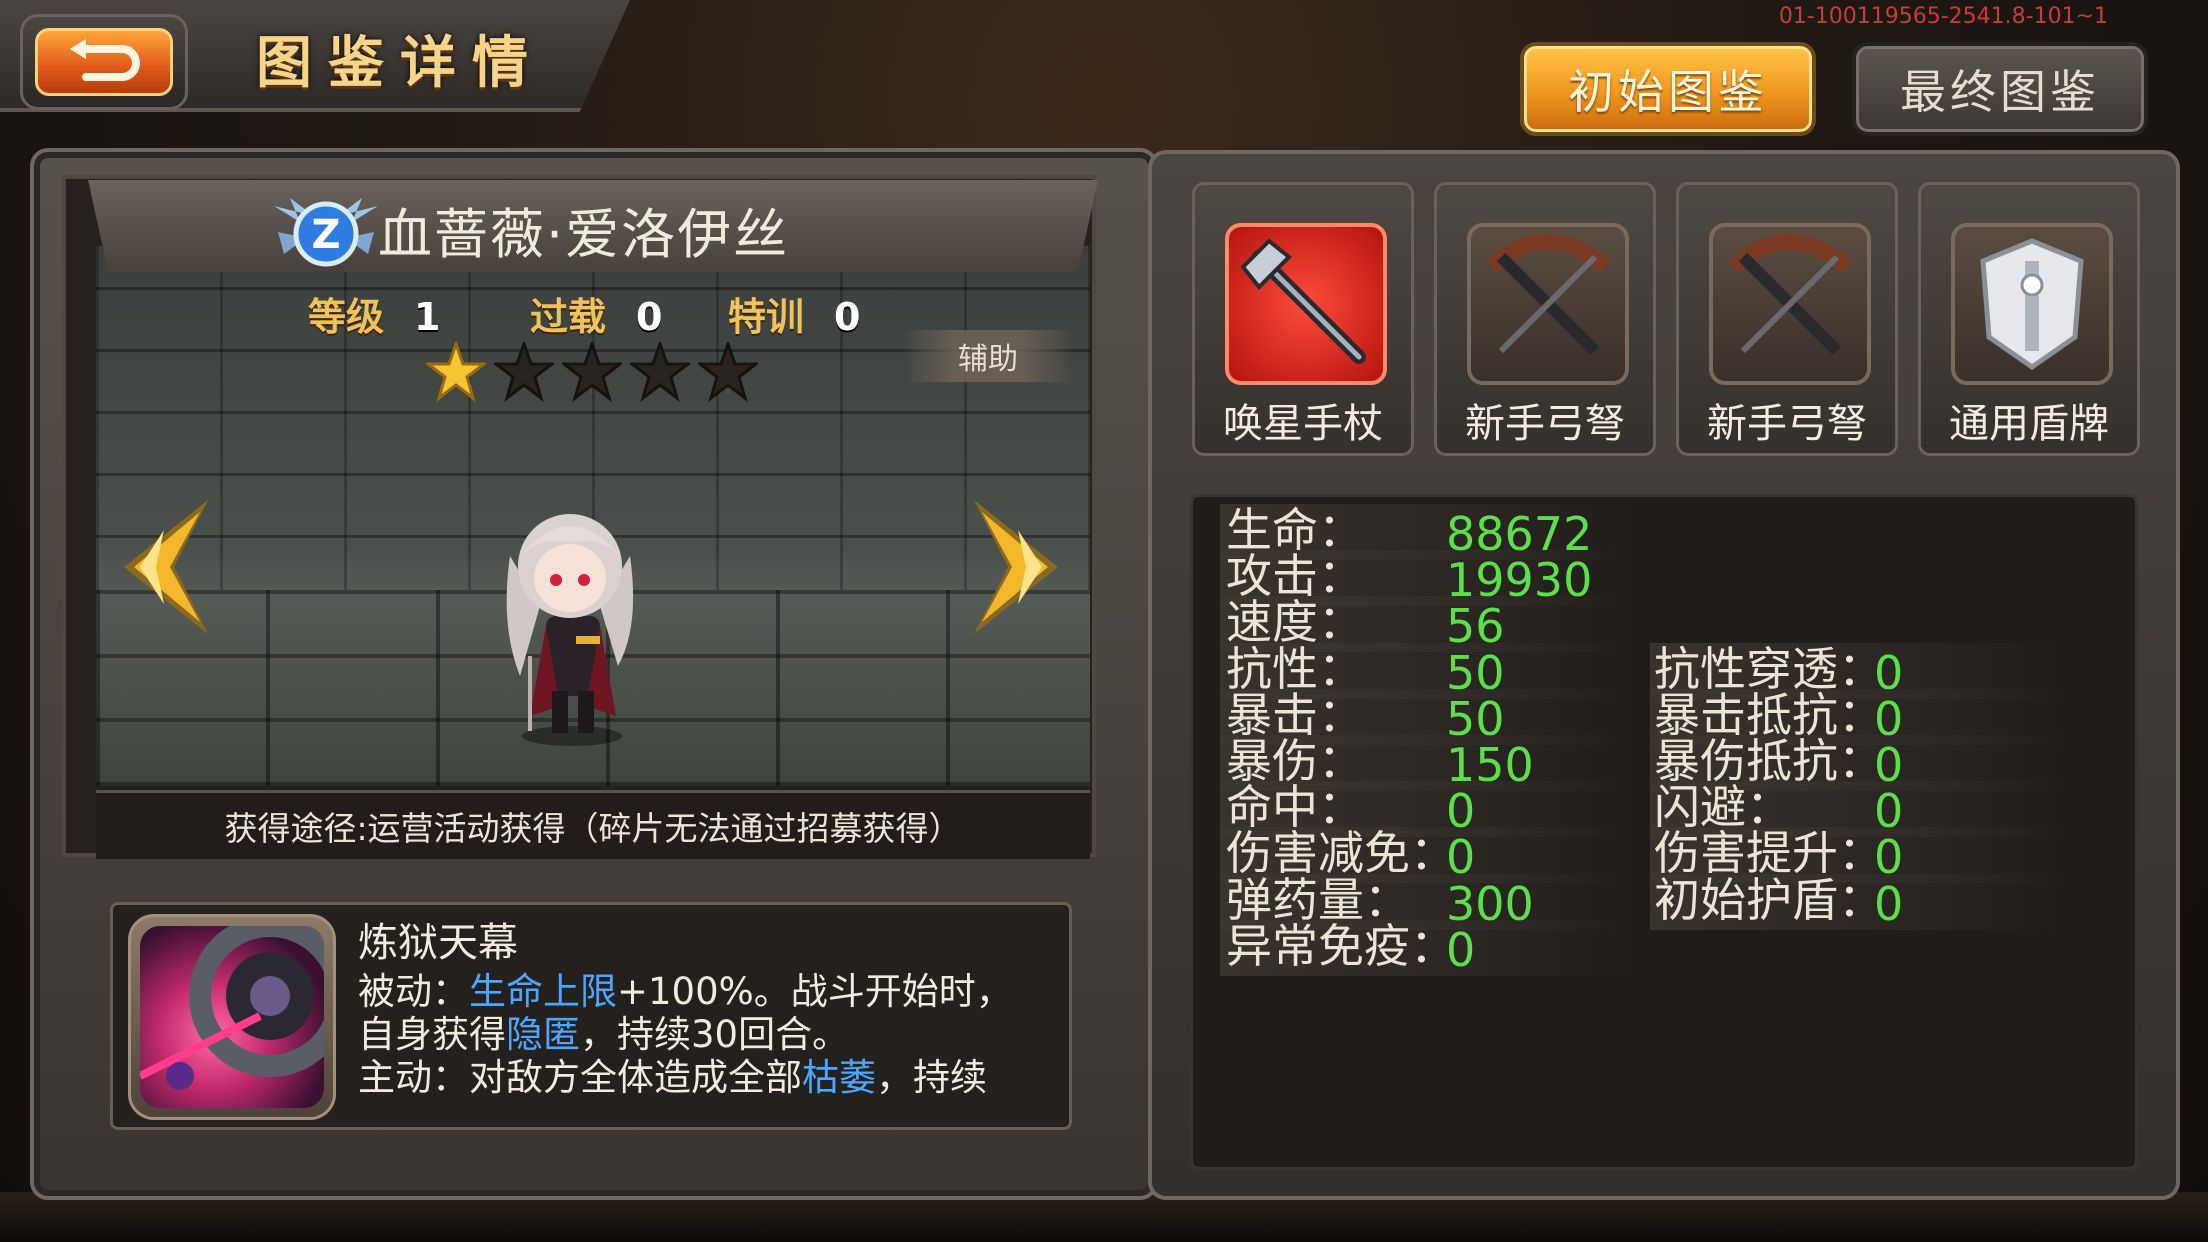 The width and height of the screenshot is (2208, 1242). Describe the element at coordinates (2000, 89) in the screenshot. I see `final-codex-button: 最终图鉴` at that location.